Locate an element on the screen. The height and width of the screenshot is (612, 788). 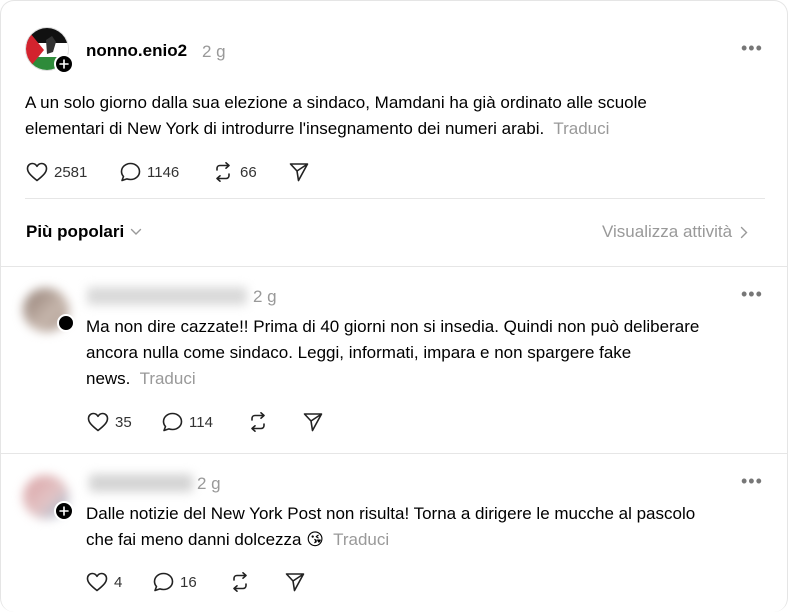
comment-count: 1146 is located at coordinates (163, 172).